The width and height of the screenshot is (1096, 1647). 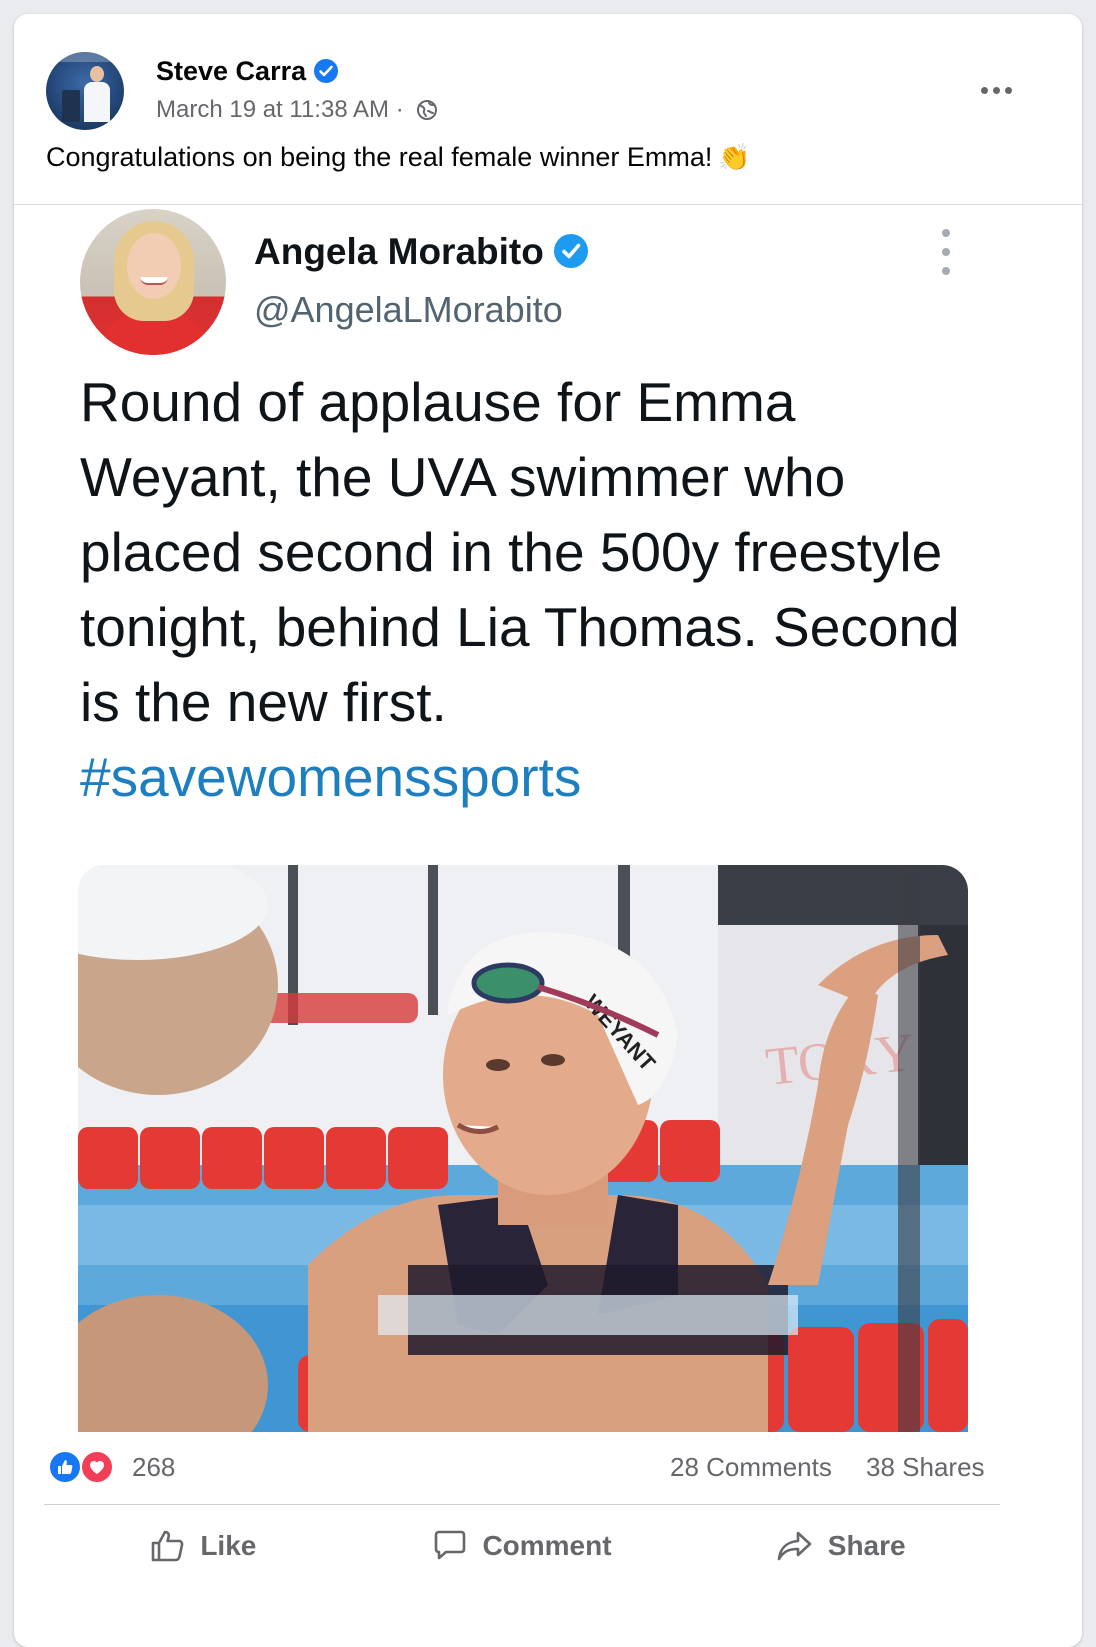 I want to click on like-button: Like, so click(x=203, y=1546).